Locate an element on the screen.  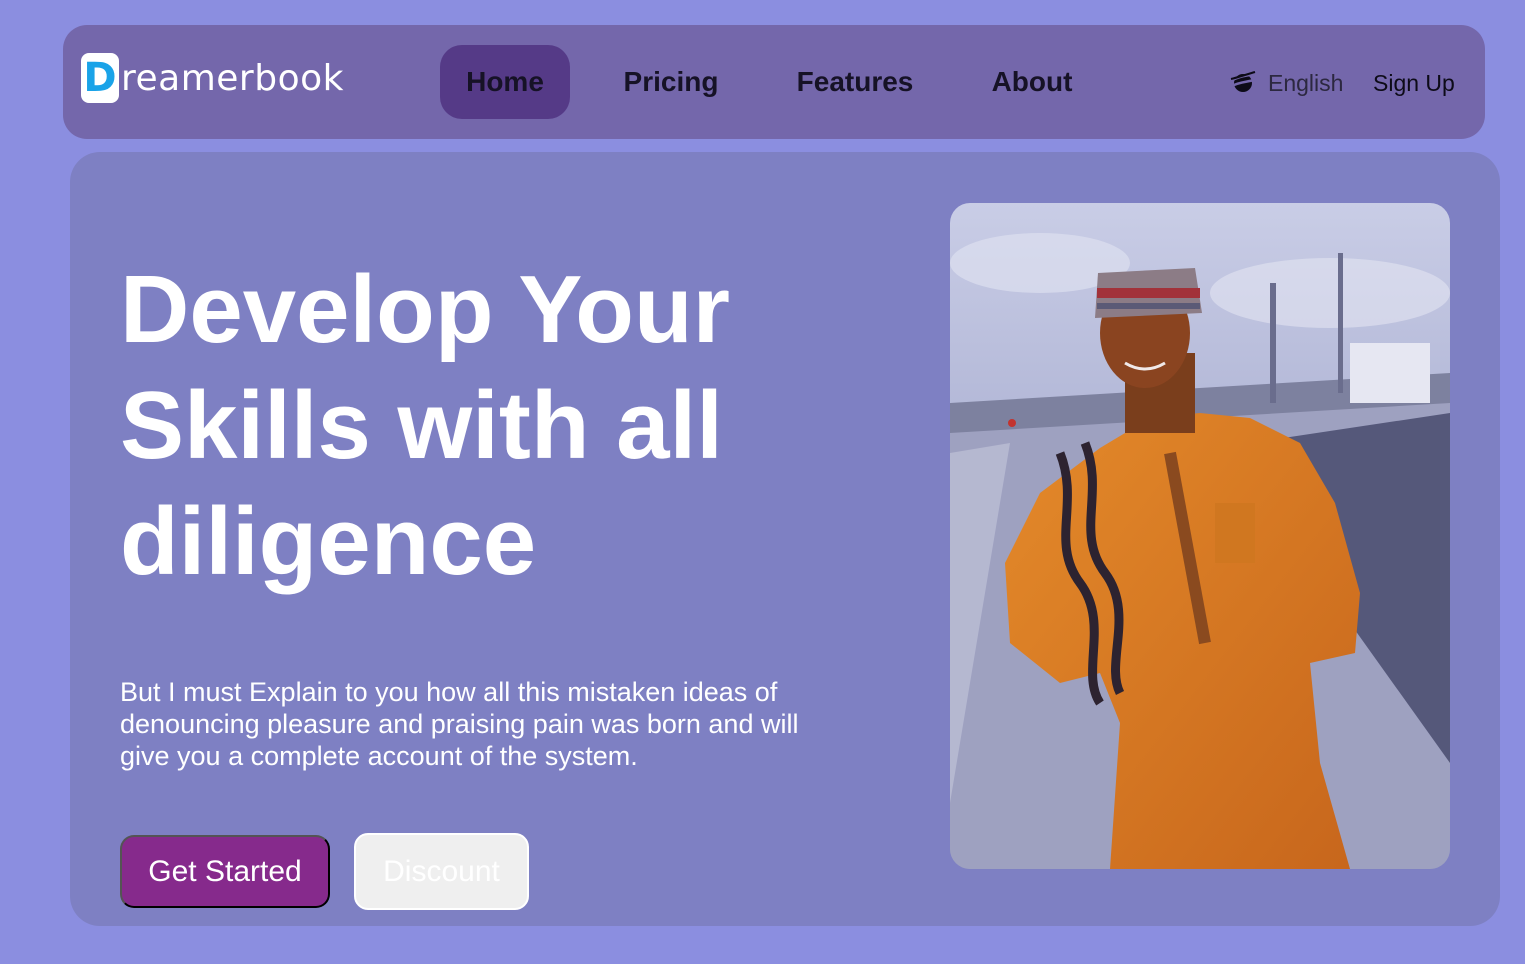
nav-item-home: Home is located at coordinates (505, 82).